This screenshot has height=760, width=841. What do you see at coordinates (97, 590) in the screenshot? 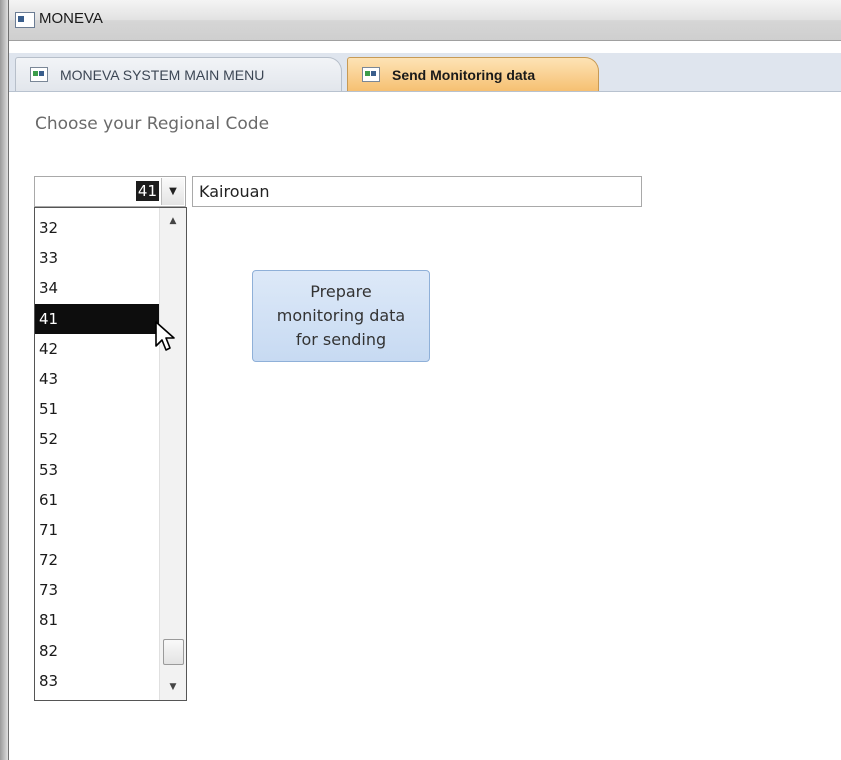
I see `dropdown-option: 73` at bounding box center [97, 590].